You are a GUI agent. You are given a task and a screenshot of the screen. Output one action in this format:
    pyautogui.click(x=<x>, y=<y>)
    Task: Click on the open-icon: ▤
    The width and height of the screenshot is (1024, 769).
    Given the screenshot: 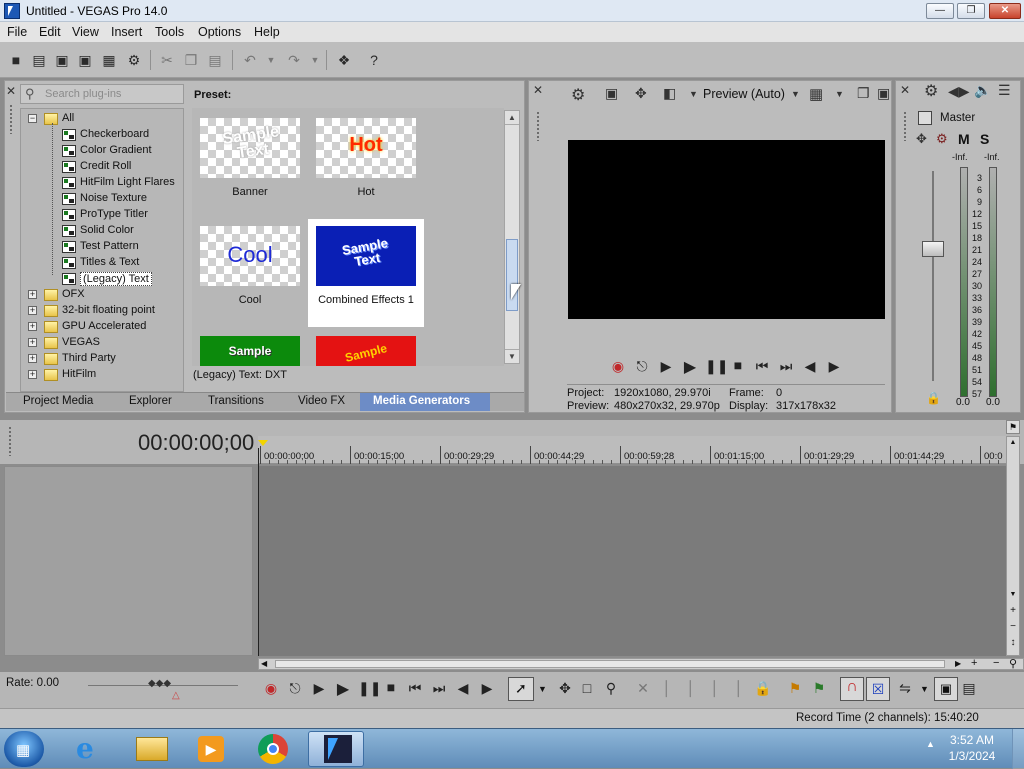 What is the action you would take?
    pyautogui.click(x=39, y=60)
    